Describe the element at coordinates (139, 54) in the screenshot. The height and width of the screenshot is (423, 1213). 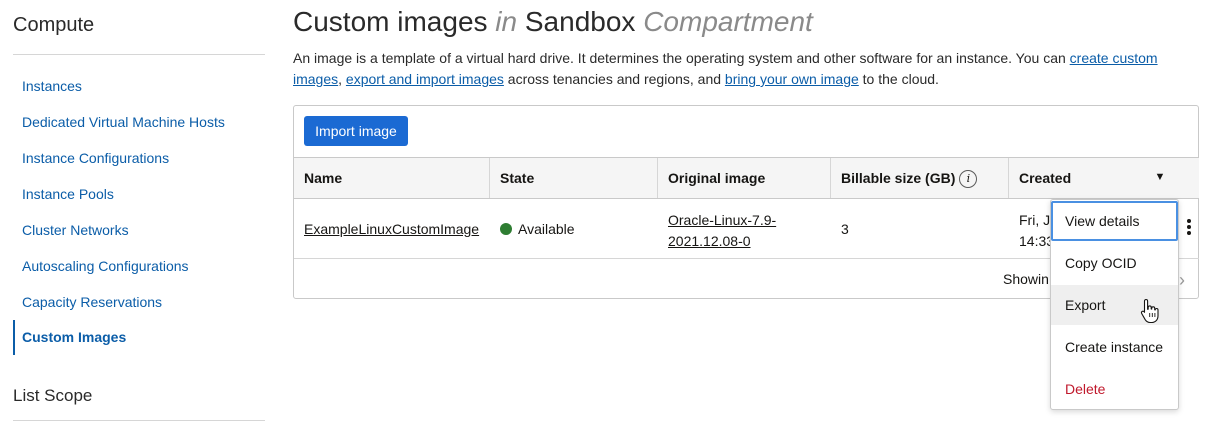
I see `sidebar-divider` at that location.